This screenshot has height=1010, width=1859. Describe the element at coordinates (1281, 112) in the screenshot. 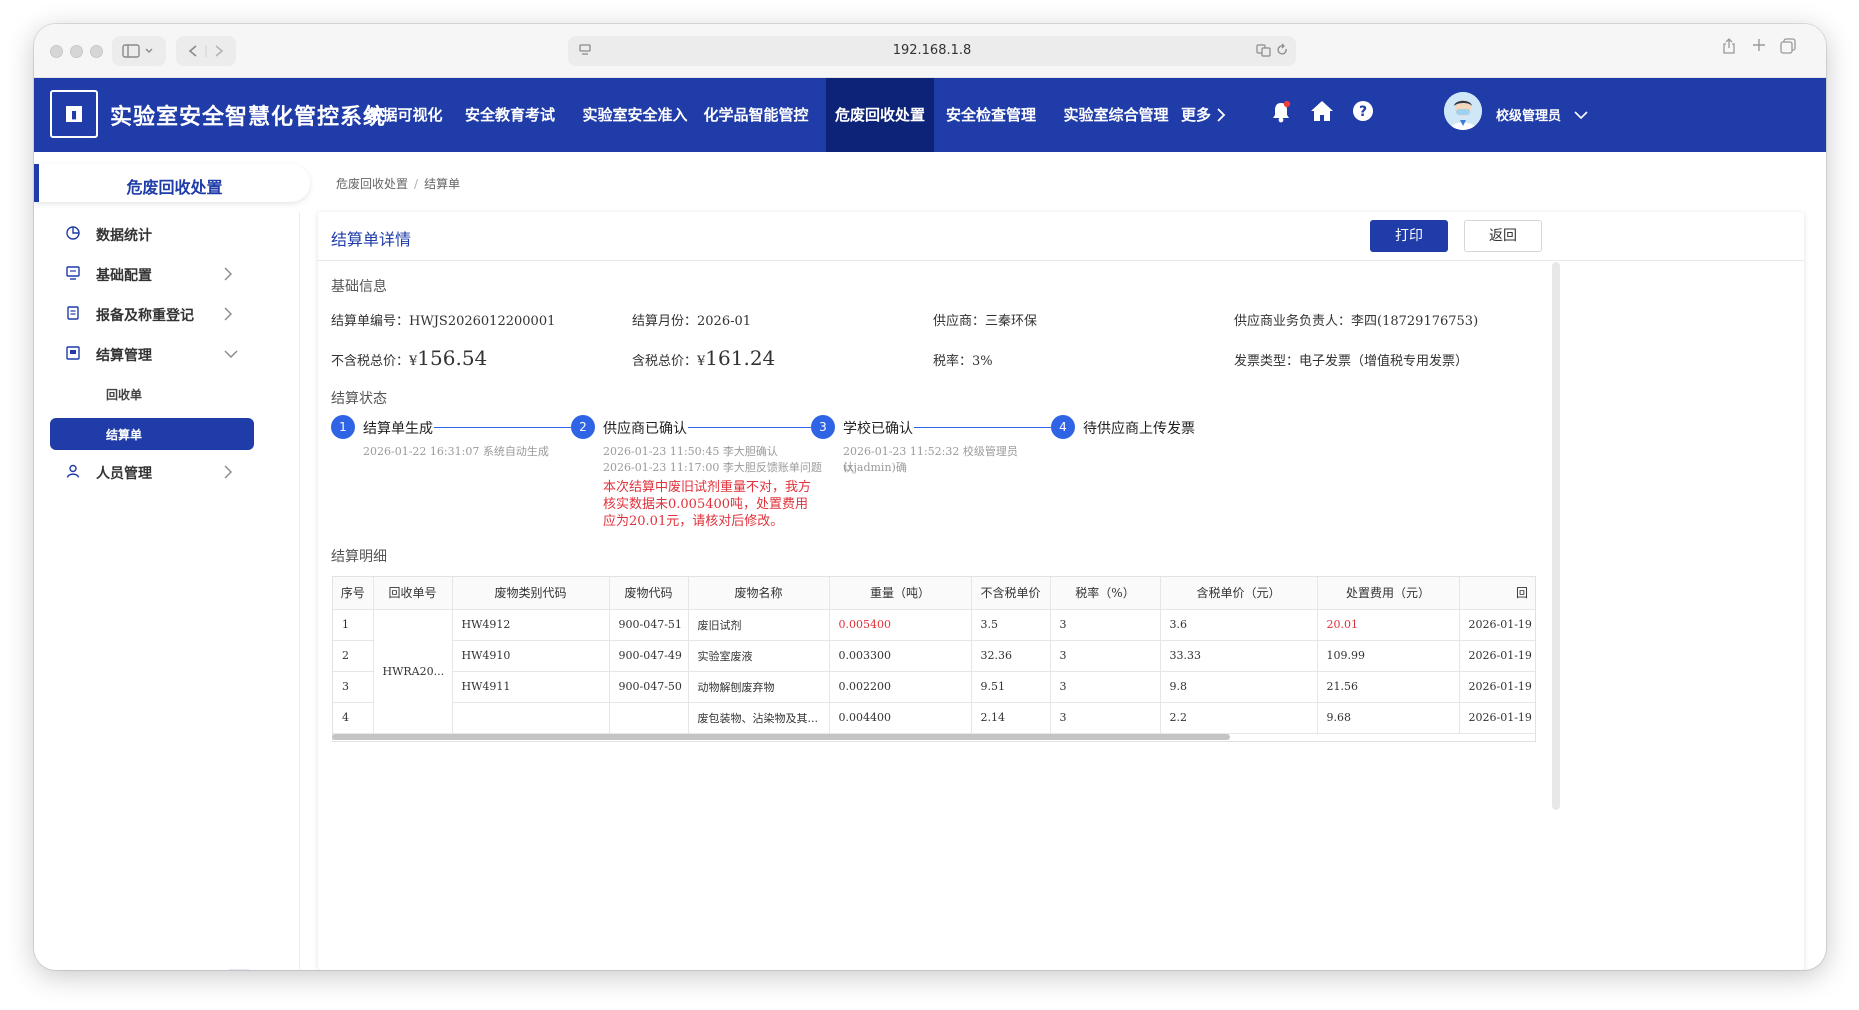

I see `bell-icon` at that location.